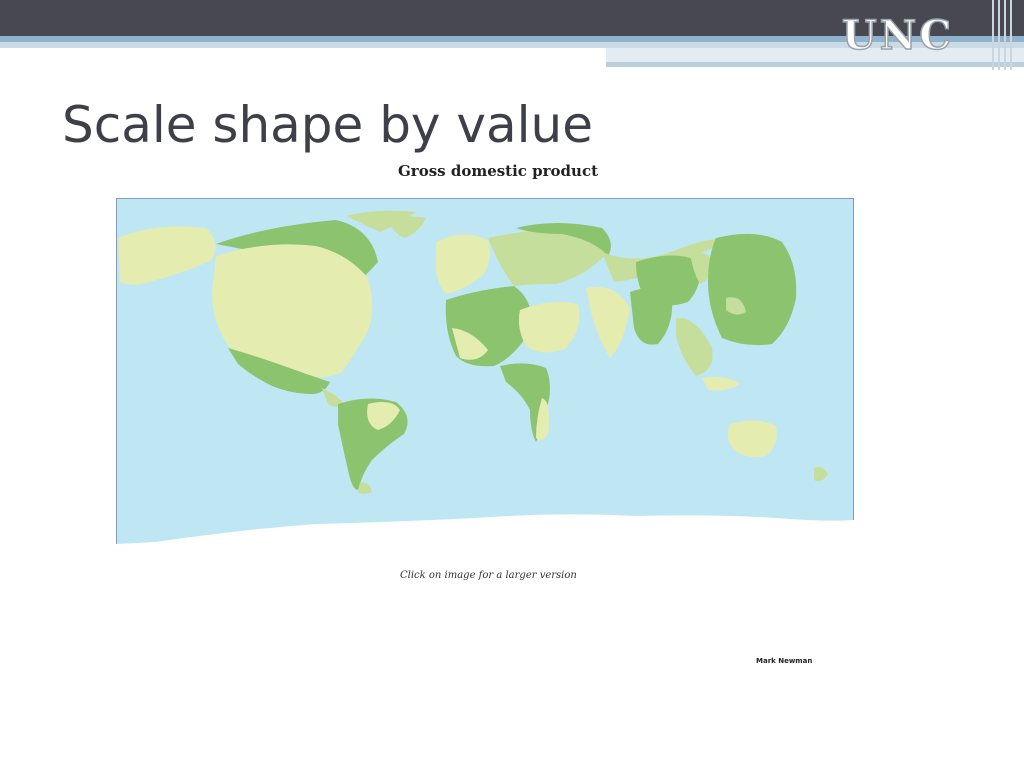 This screenshot has width=1024, height=768. I want to click on region-china, so click(668, 280).